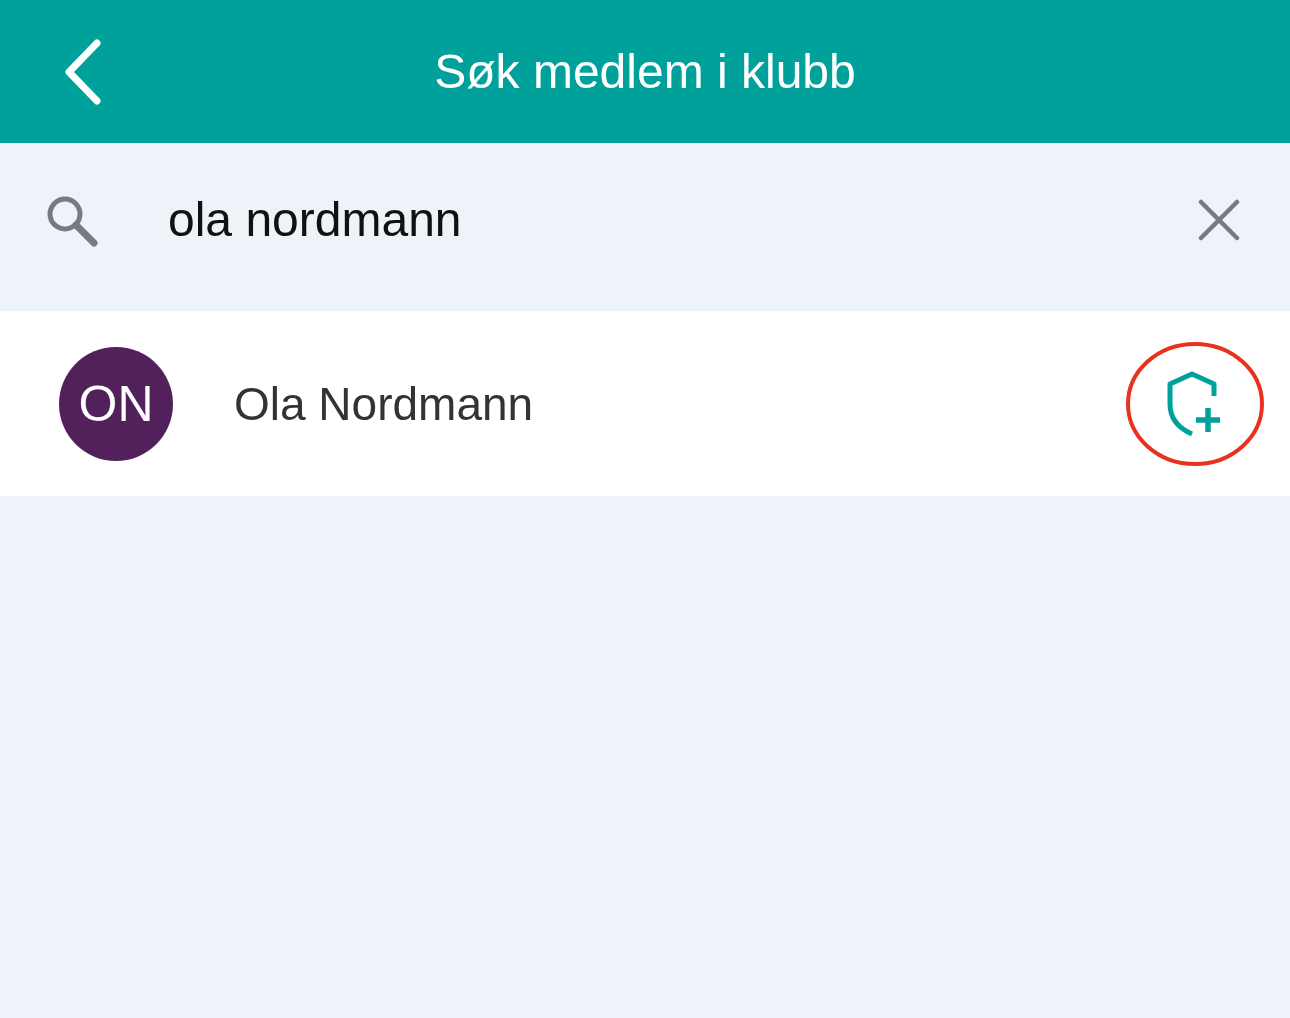 The image size is (1290, 1018). I want to click on search-field: ola nordmann, so click(618, 219).